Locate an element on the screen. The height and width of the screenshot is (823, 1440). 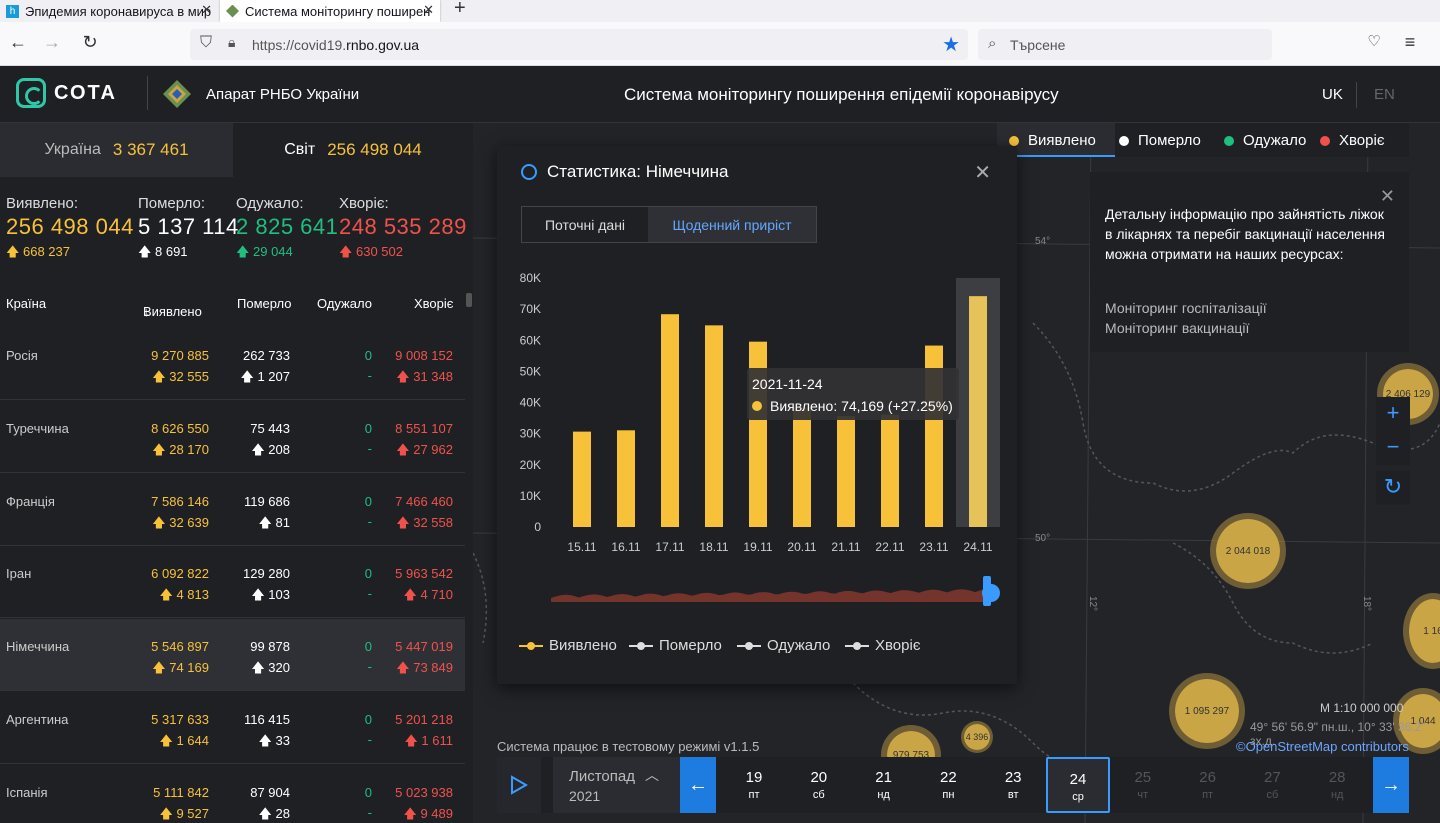
cell-recovered-d-wrap: - is located at coordinates (370, 739).